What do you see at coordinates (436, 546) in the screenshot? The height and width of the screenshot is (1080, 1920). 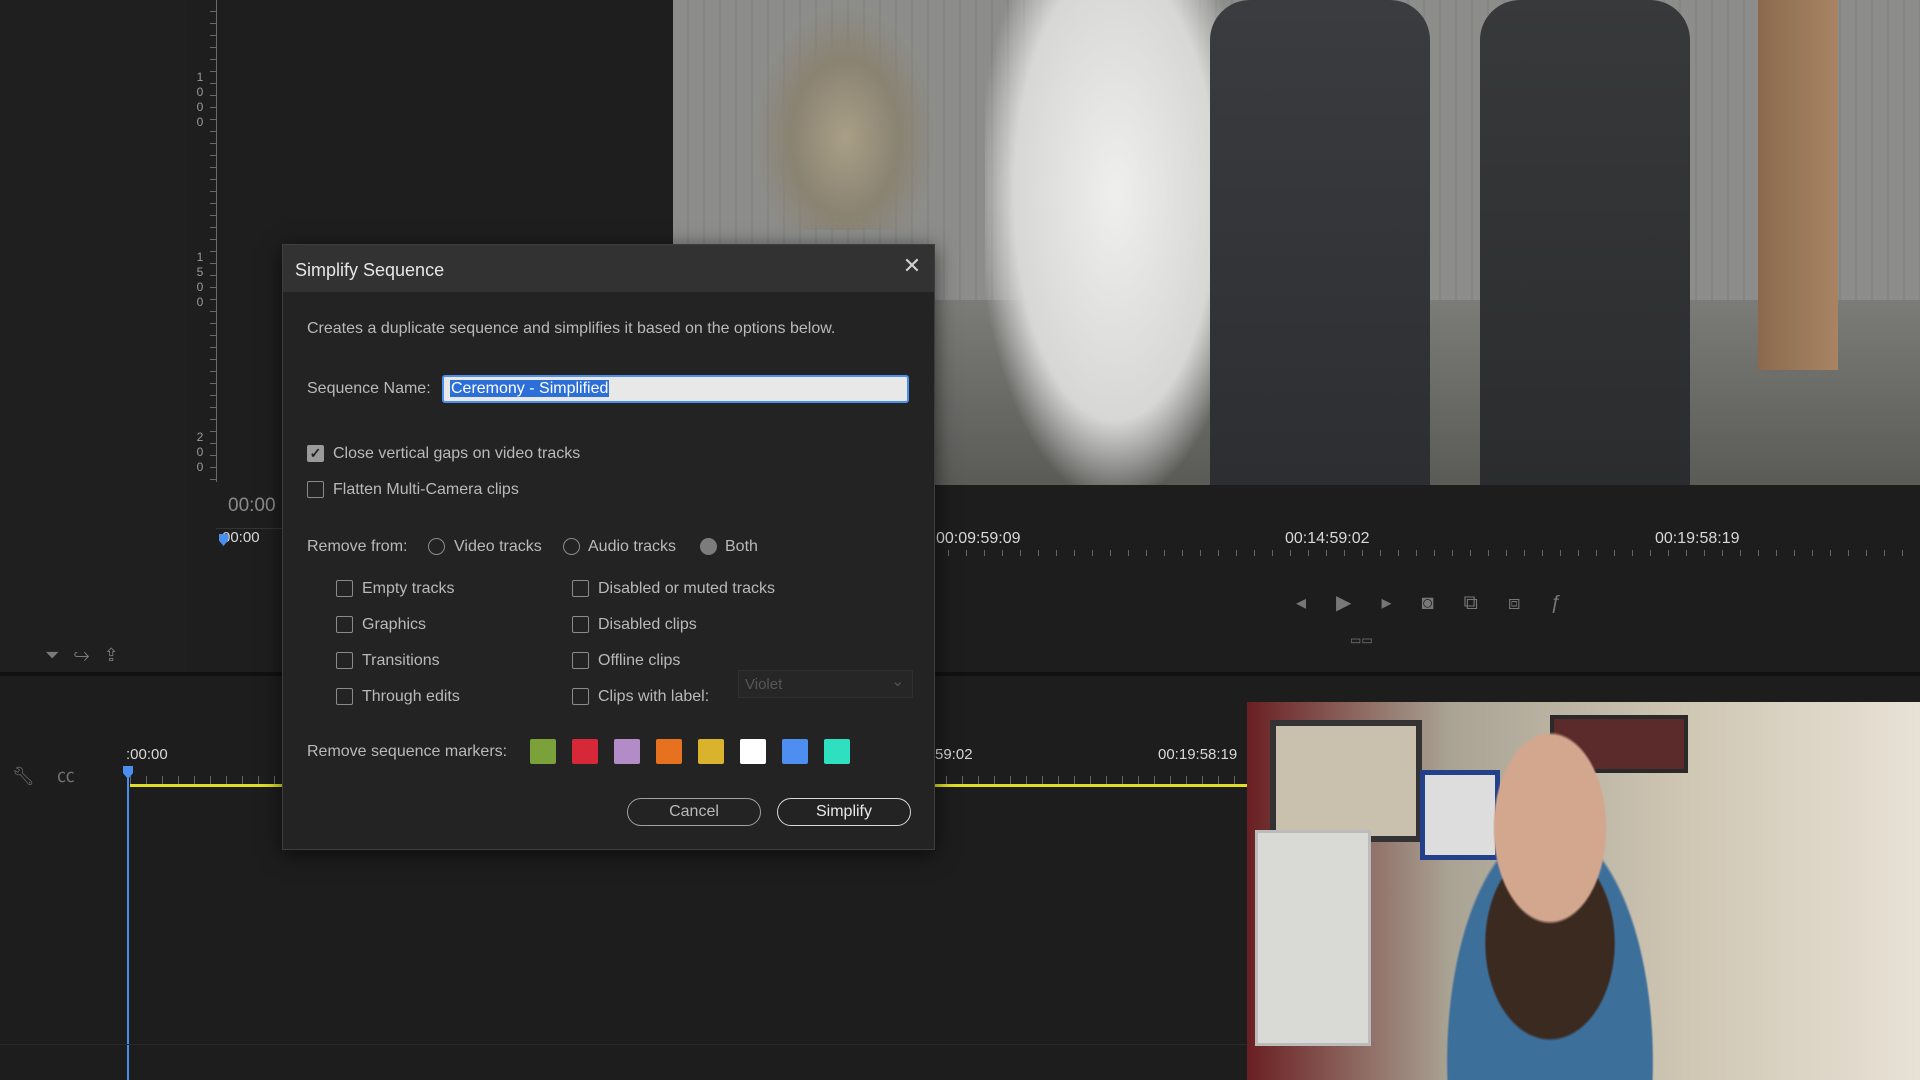 I see `video-tracks-radio` at bounding box center [436, 546].